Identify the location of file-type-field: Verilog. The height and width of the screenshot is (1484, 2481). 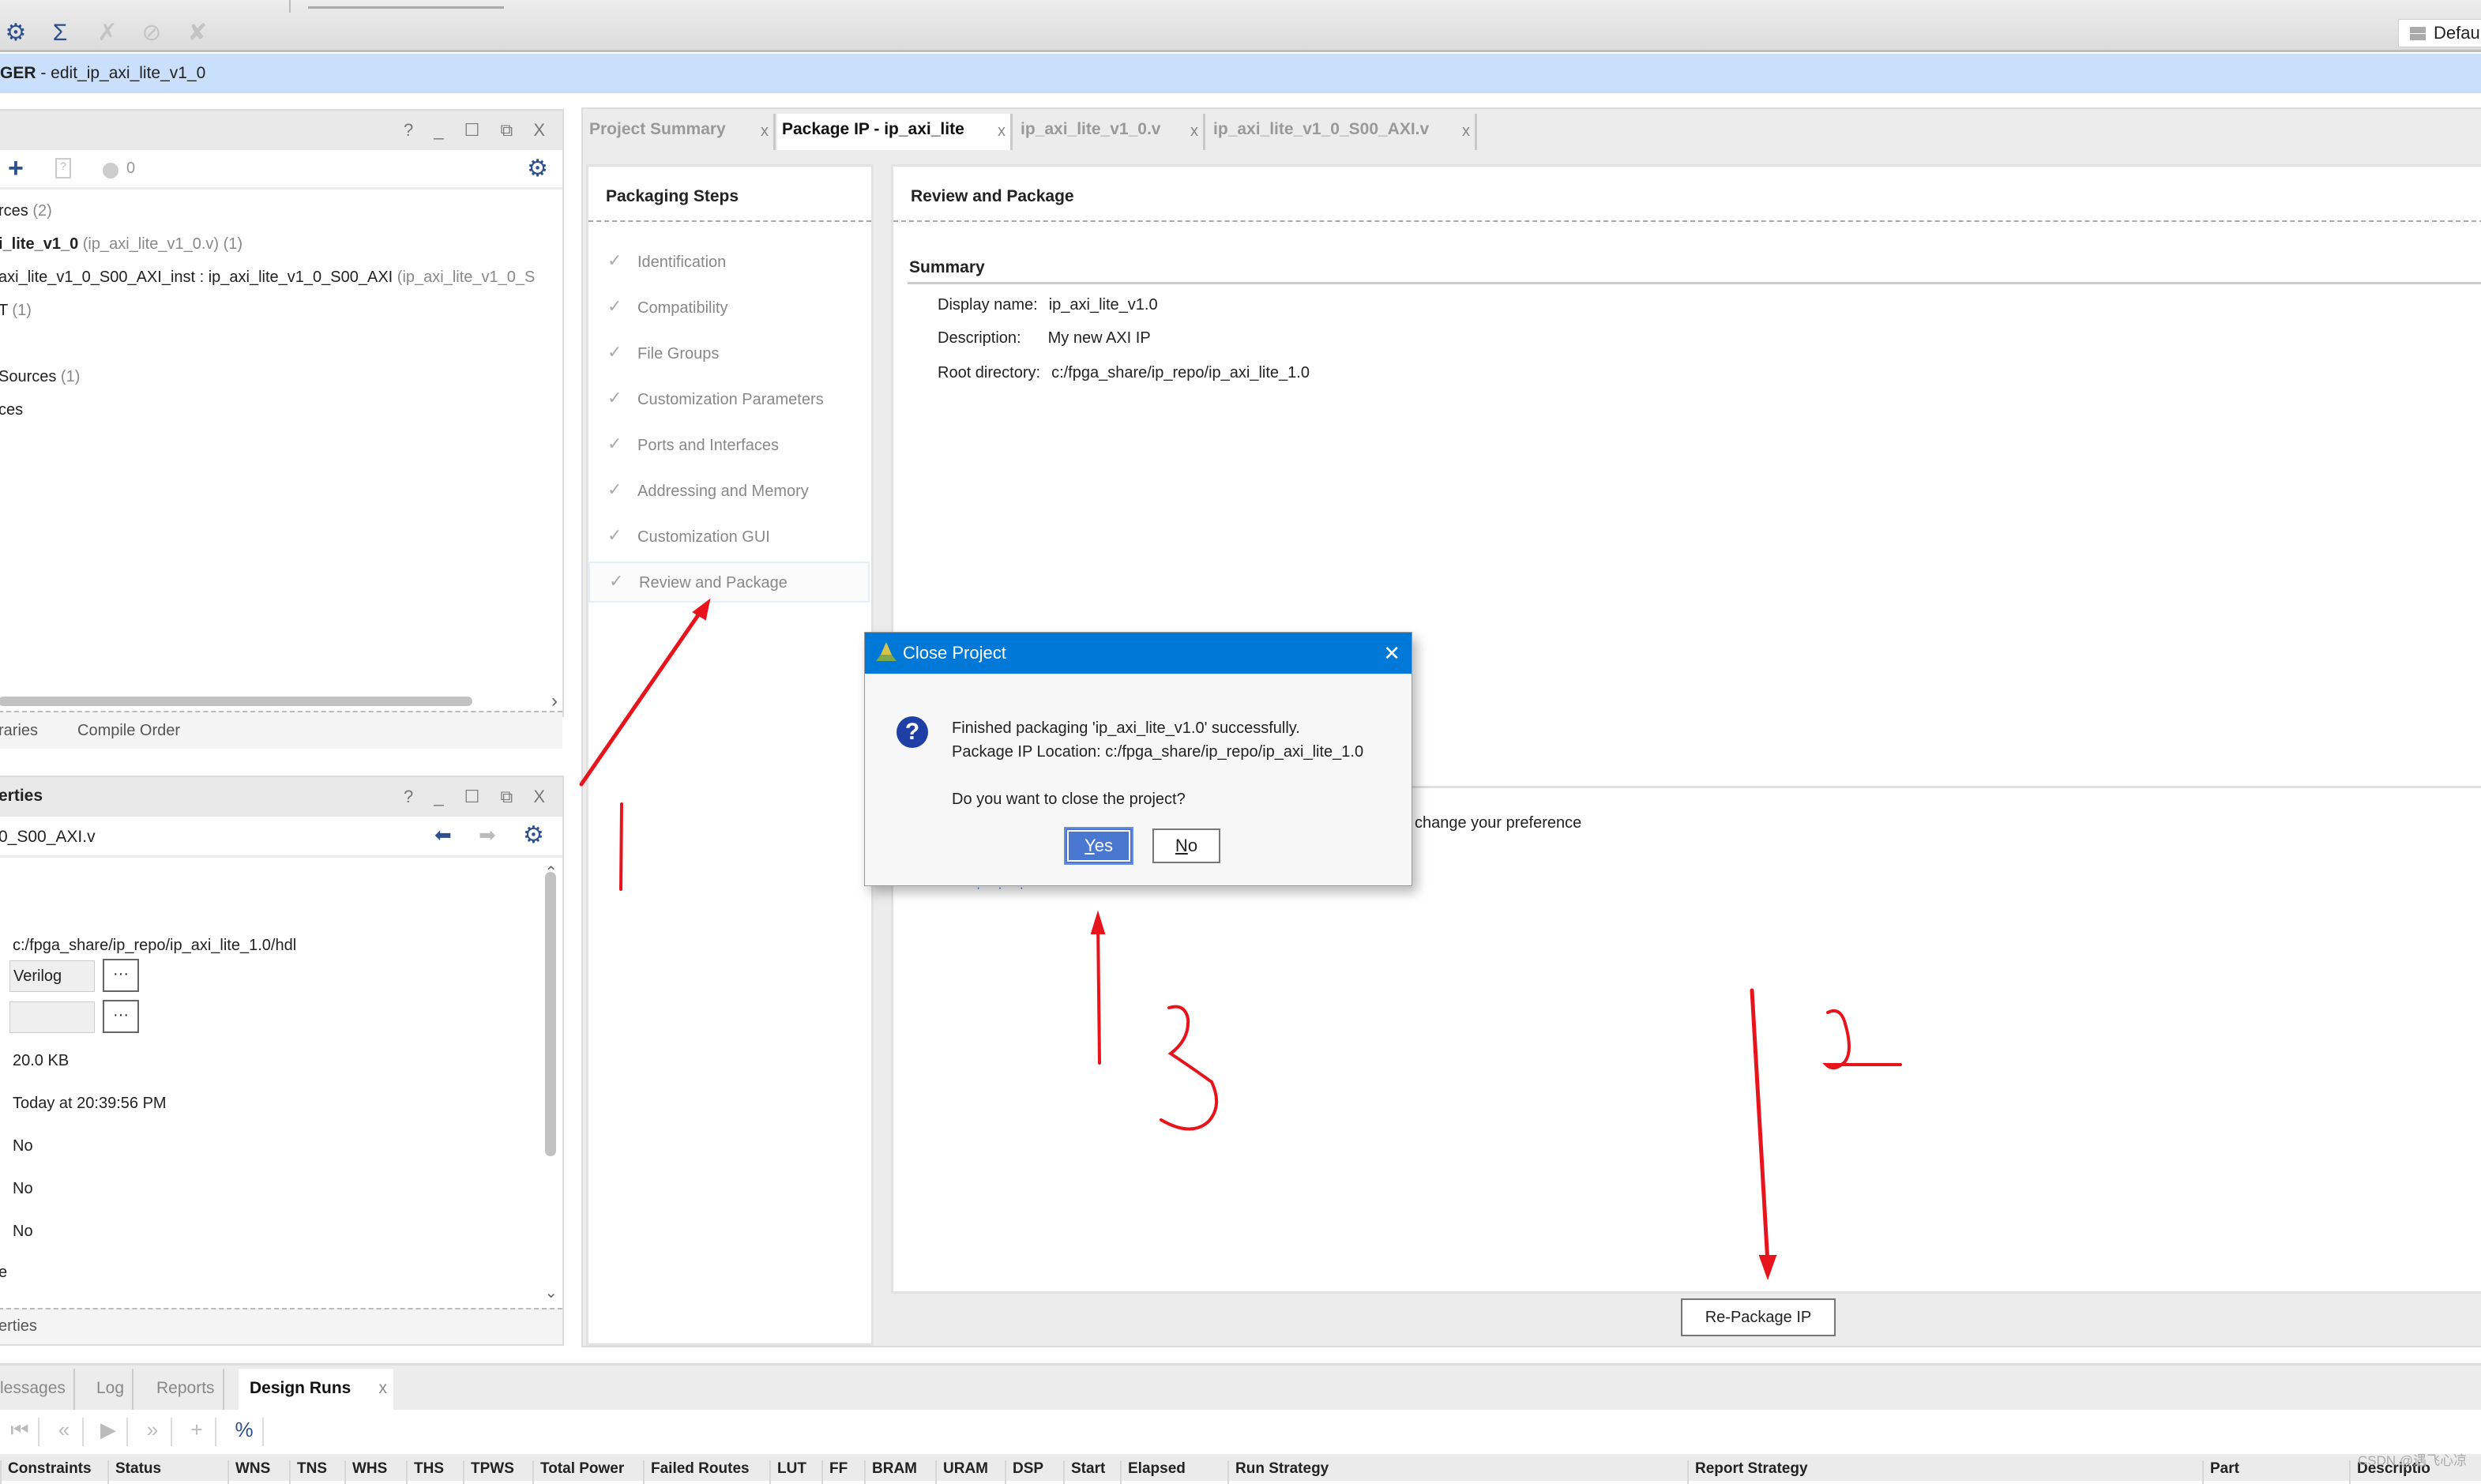
(52, 976).